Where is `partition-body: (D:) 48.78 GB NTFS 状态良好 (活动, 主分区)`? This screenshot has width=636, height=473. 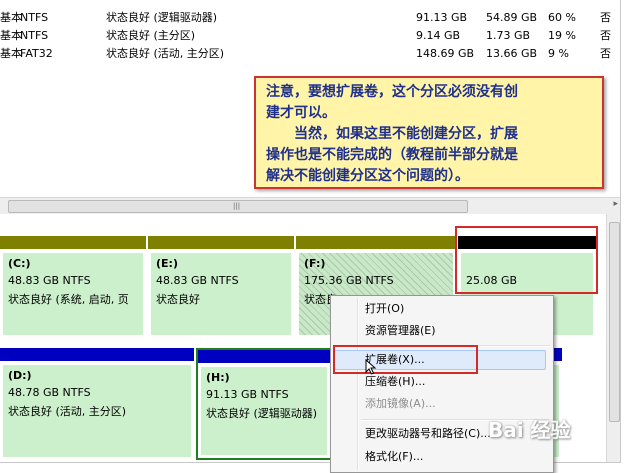
partition-body: (D:) 48.78 GB NTFS 状态良好 (活动, 主分区) is located at coordinates (97, 411).